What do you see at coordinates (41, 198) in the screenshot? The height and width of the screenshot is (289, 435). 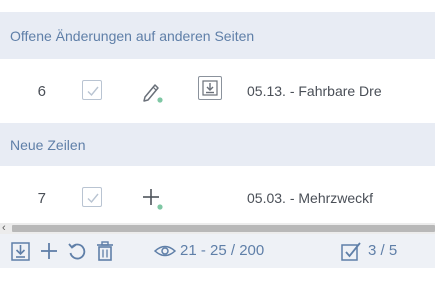 I see `row-number: 7` at bounding box center [41, 198].